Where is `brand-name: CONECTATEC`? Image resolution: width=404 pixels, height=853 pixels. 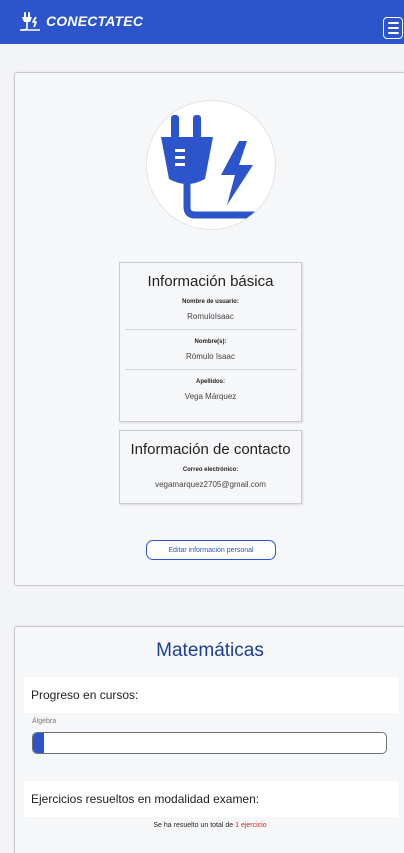
brand-name: CONECTATEC is located at coordinates (94, 21).